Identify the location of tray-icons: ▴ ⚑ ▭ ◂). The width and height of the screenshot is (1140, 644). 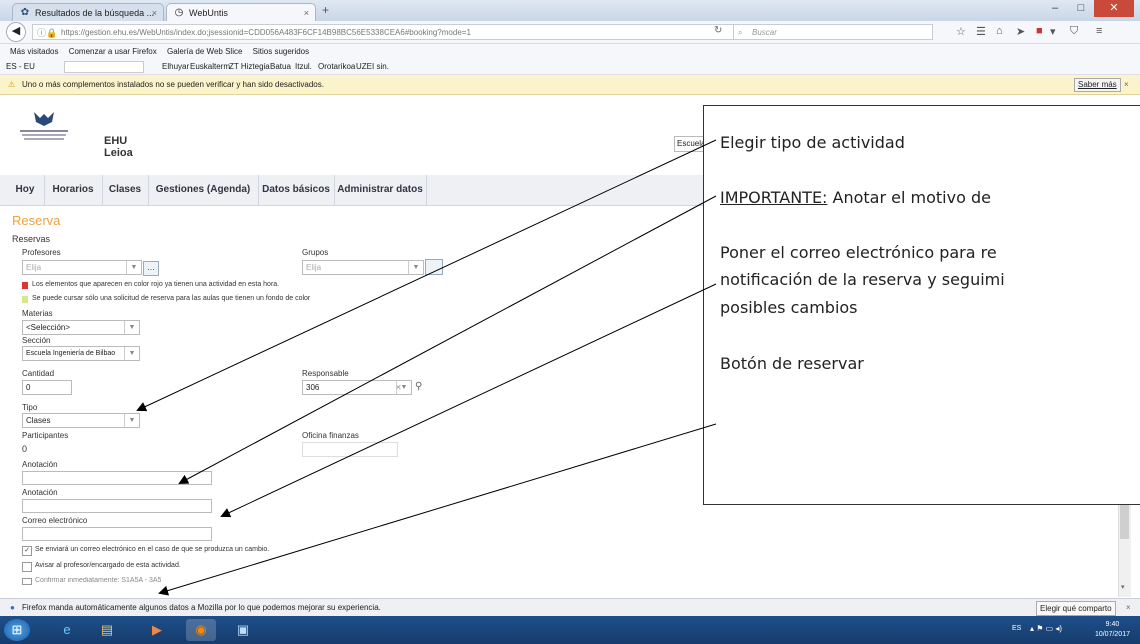
(1046, 628).